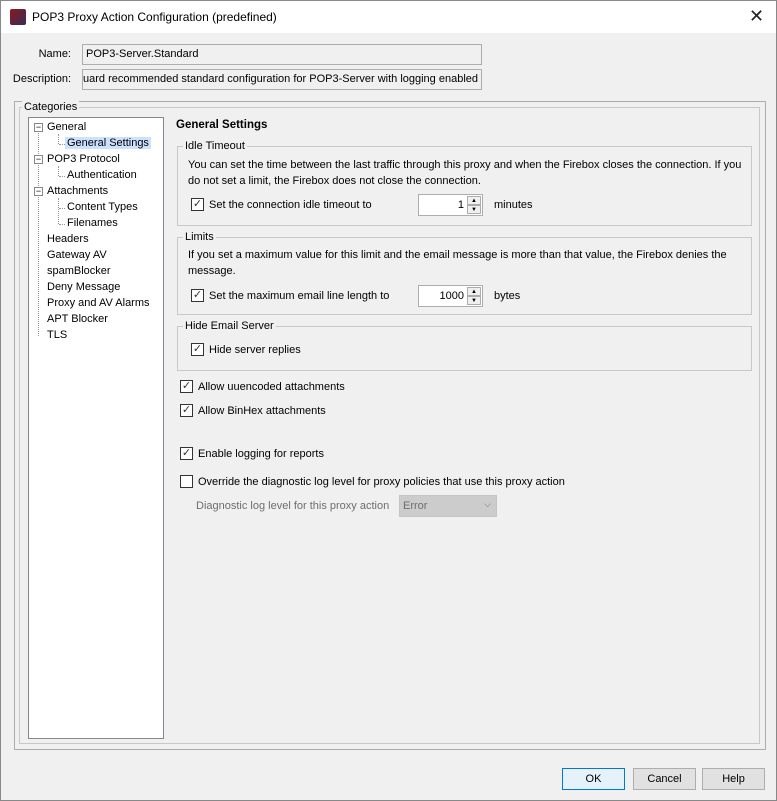 The height and width of the screenshot is (801, 777). Describe the element at coordinates (18, 17) in the screenshot. I see `app-icon` at that location.